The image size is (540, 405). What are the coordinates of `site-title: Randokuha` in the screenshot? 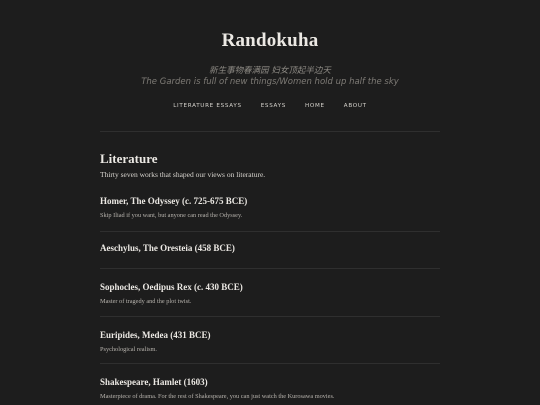 It's located at (270, 41).